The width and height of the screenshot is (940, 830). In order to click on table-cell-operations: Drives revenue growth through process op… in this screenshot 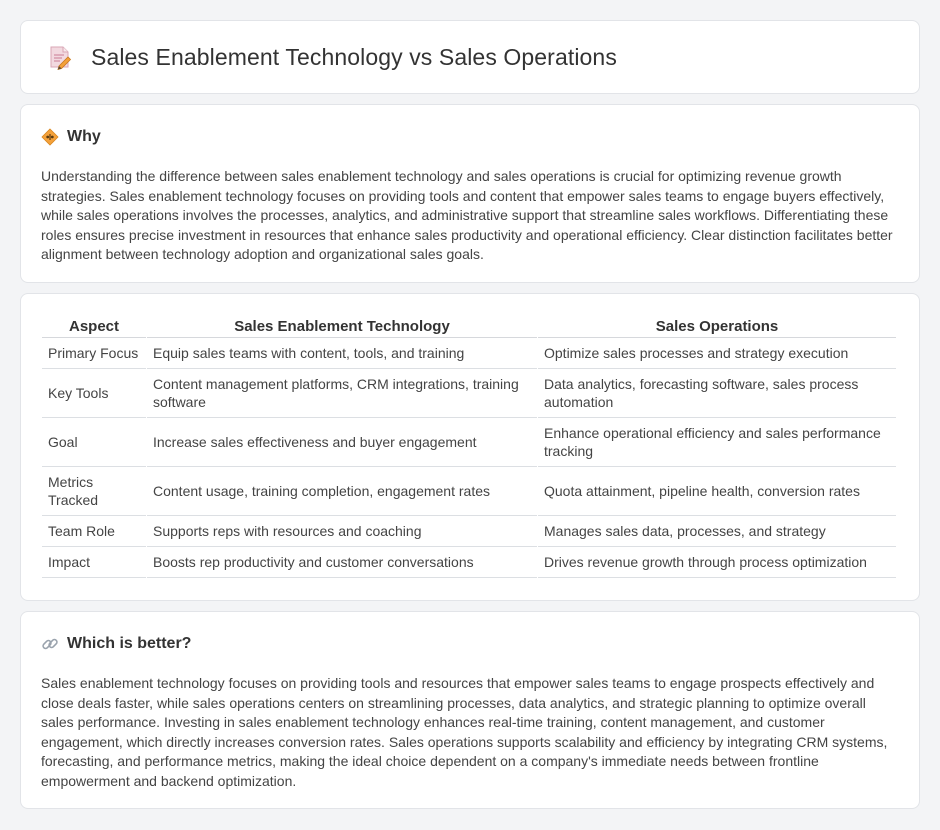, I will do `click(717, 562)`.